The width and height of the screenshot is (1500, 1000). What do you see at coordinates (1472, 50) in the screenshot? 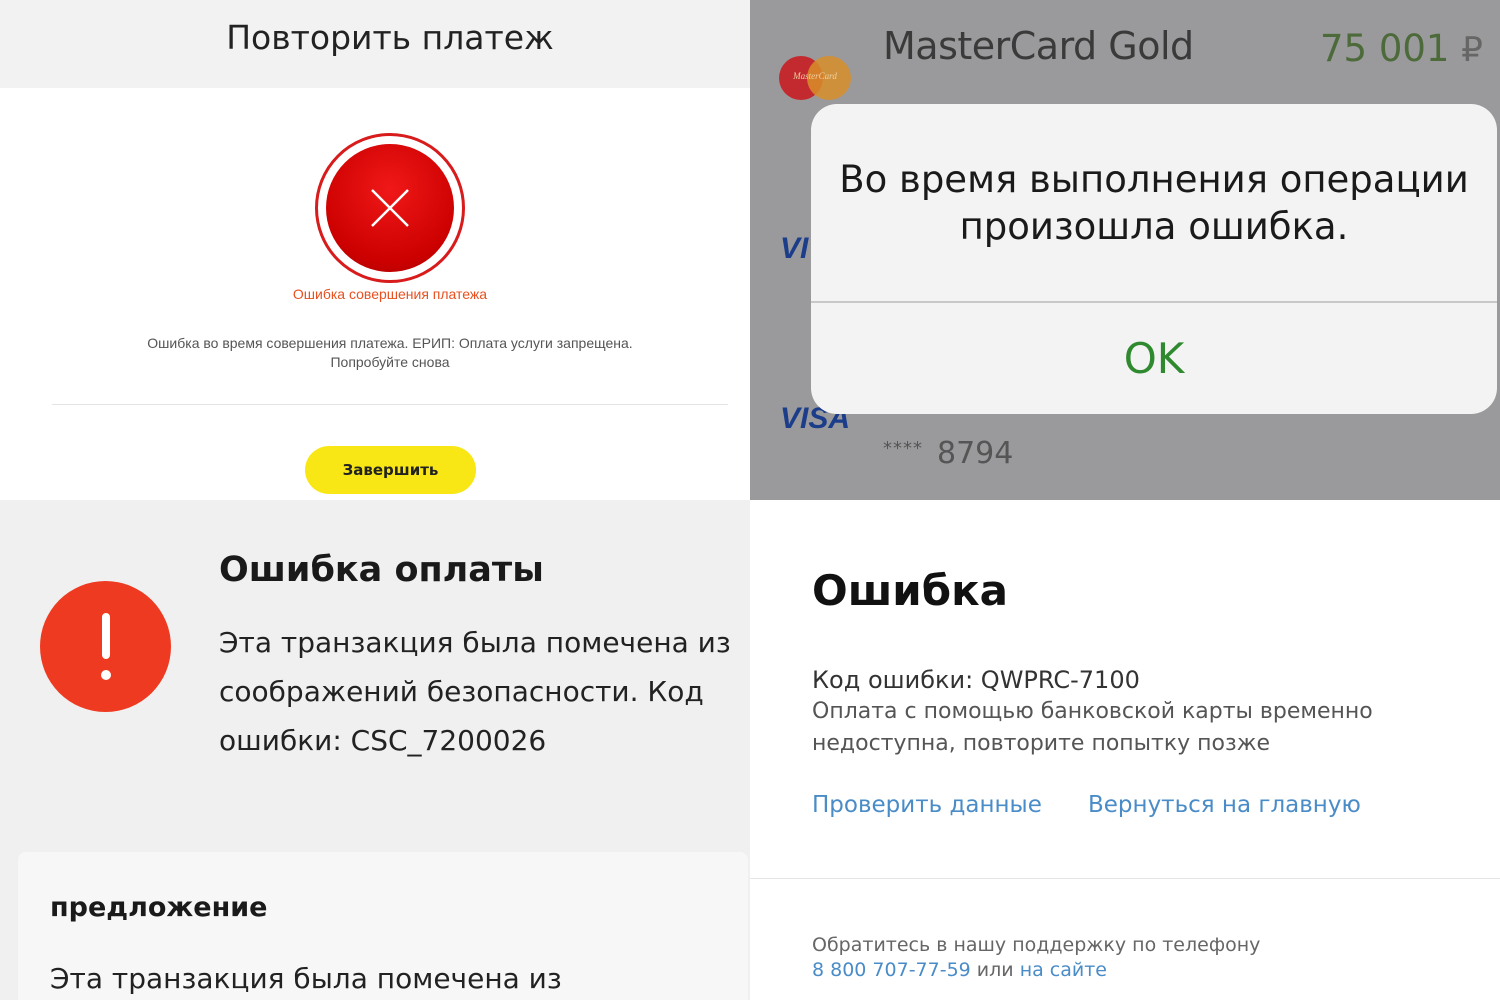
I see `currency-symbol: ₽` at bounding box center [1472, 50].